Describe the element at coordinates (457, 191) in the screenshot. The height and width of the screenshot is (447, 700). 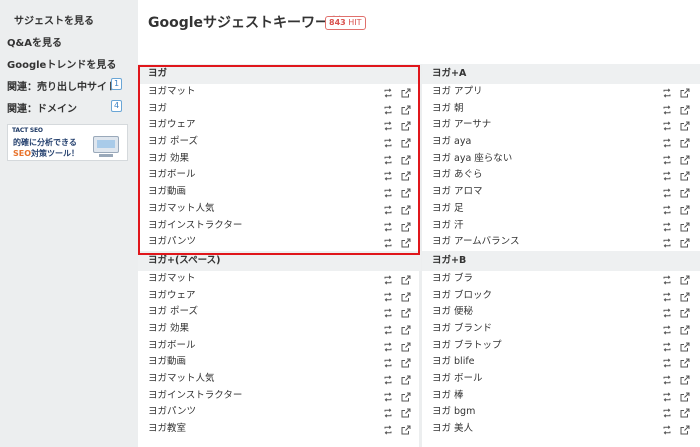
I see `keyword-text: ヨガ アロマ` at that location.